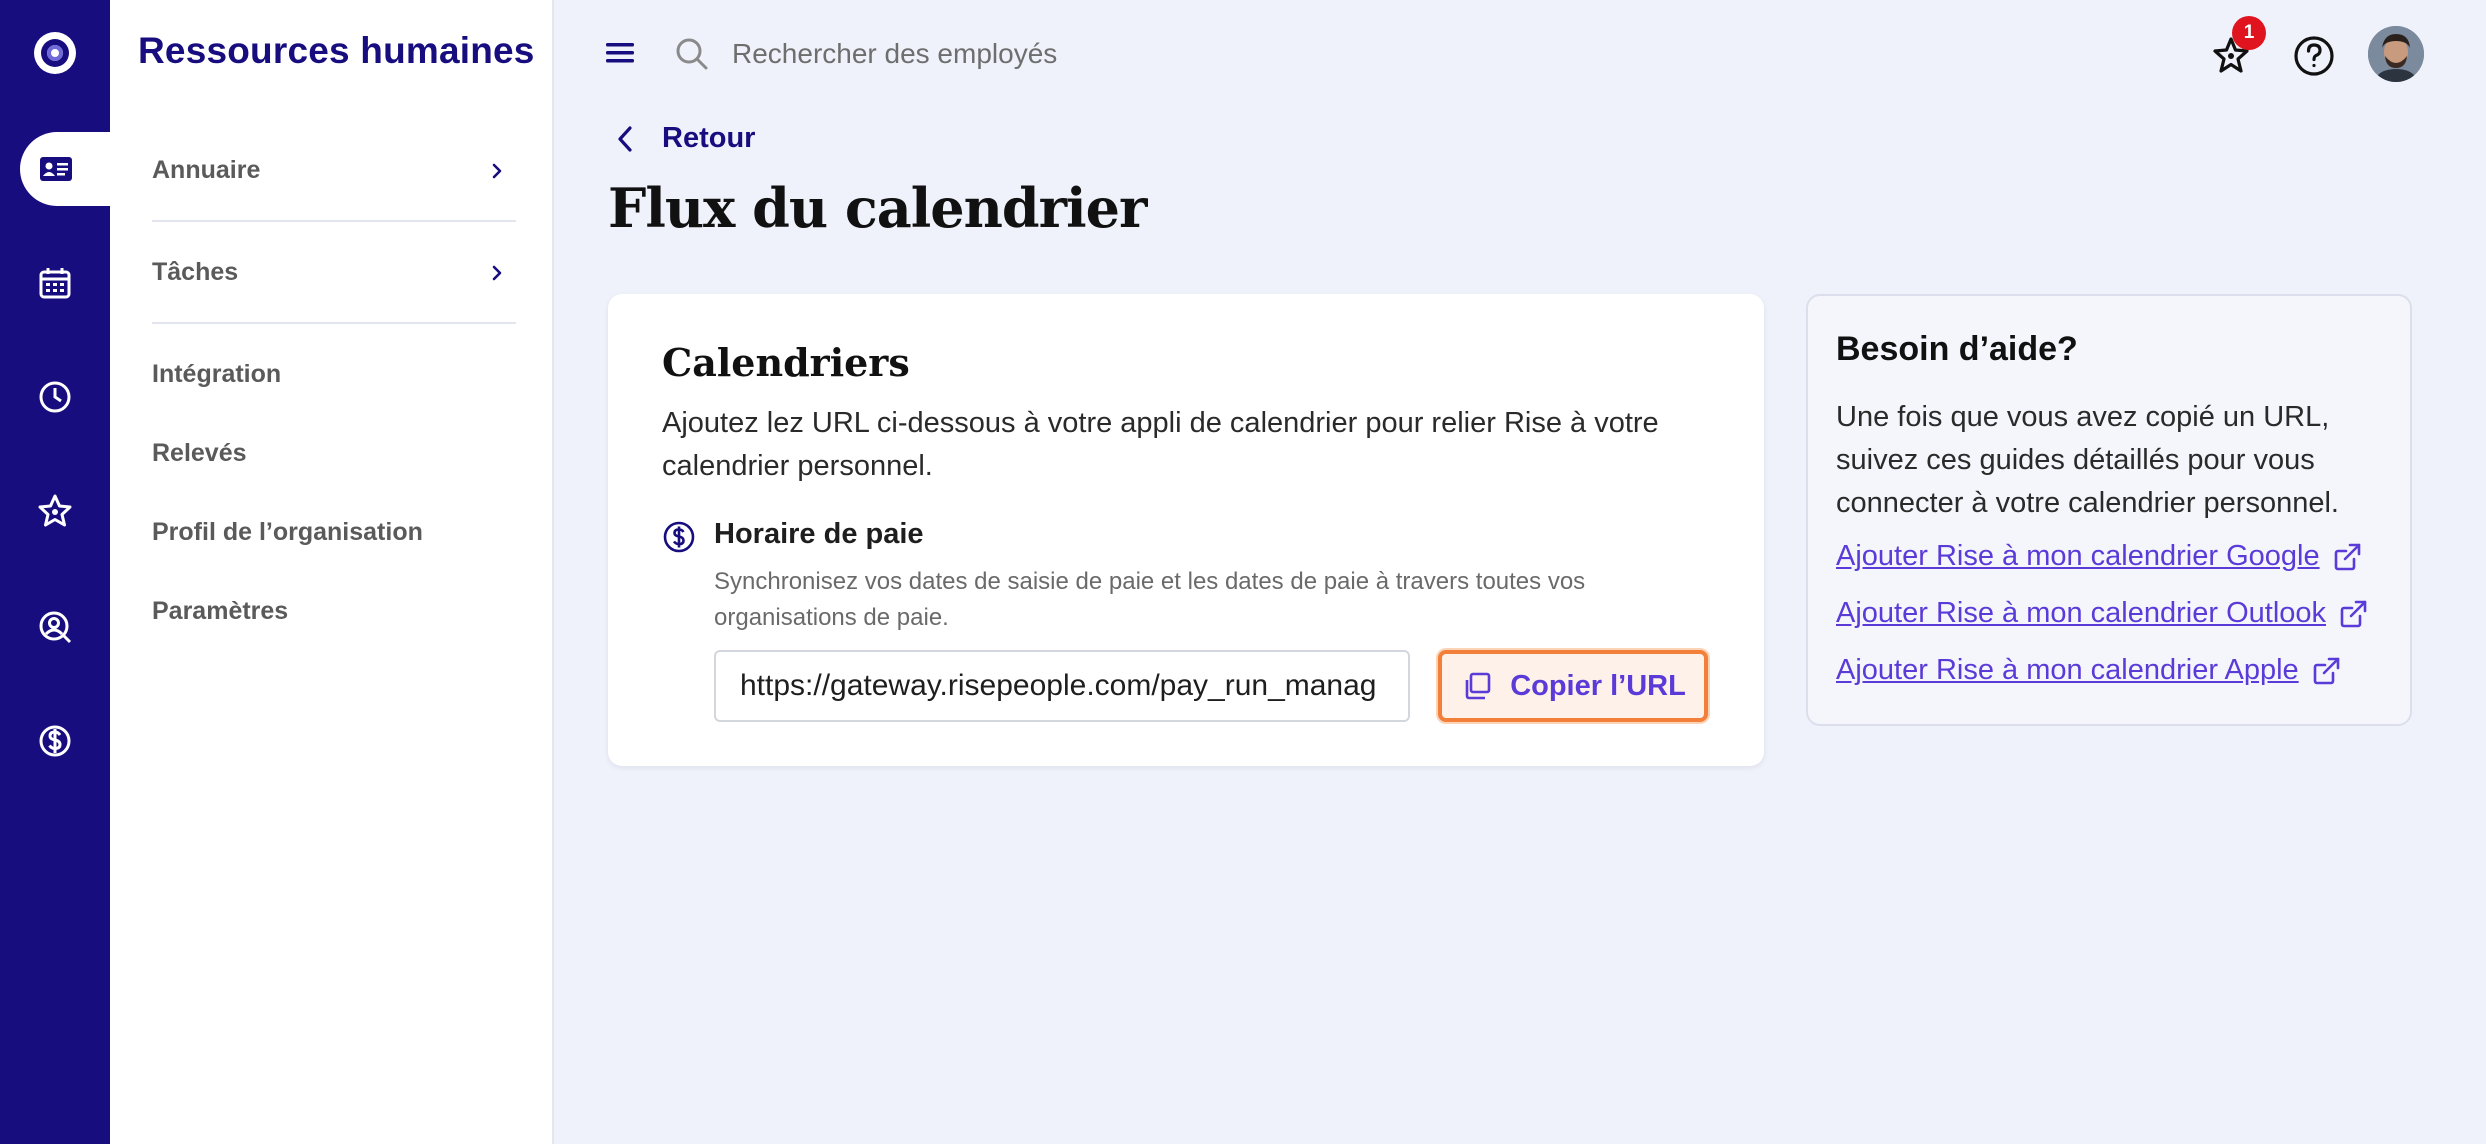 This screenshot has height=1144, width=2486. Describe the element at coordinates (2314, 56) in the screenshot. I see `help-icon` at that location.